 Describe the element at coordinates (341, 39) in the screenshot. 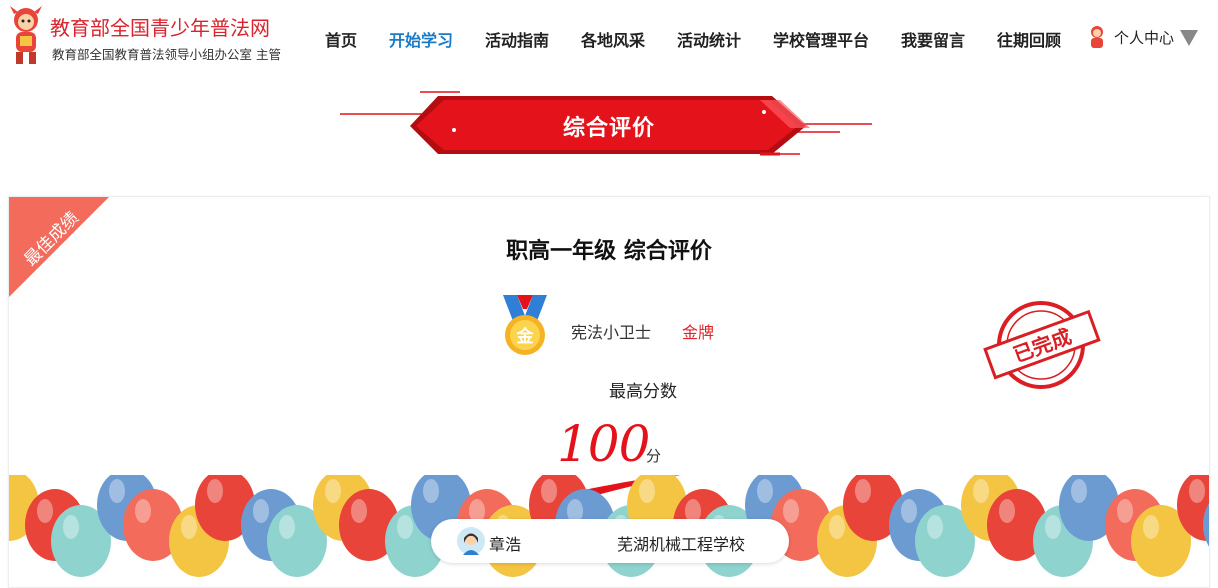

I see `nav-item-home: 首页` at that location.